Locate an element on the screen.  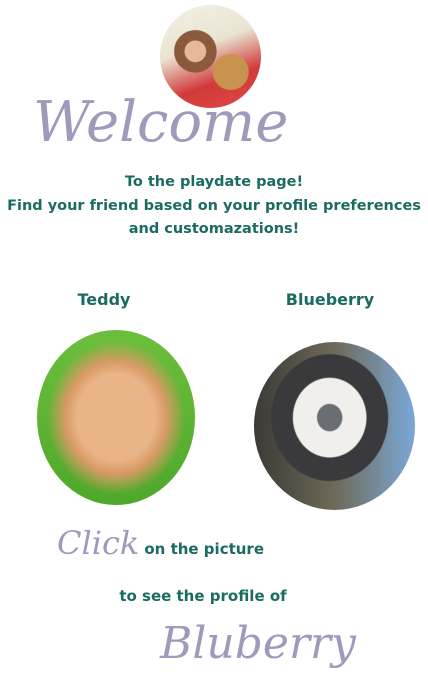
dog-name-blueberry: Blueberry is located at coordinates (330, 299).